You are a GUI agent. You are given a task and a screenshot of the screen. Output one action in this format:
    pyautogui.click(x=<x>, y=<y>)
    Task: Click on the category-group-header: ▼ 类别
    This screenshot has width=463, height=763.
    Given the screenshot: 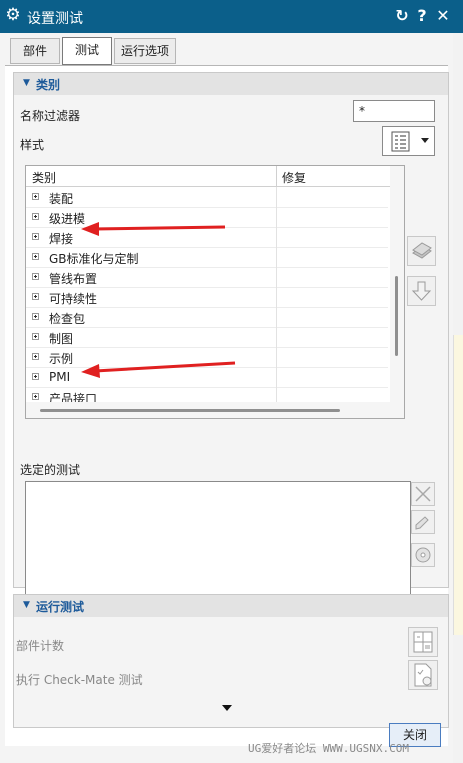 What is the action you would take?
    pyautogui.click(x=231, y=84)
    